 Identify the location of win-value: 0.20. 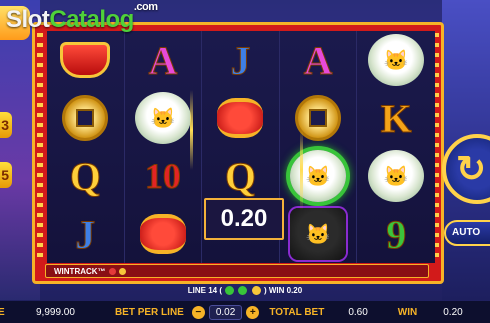
(453, 312).